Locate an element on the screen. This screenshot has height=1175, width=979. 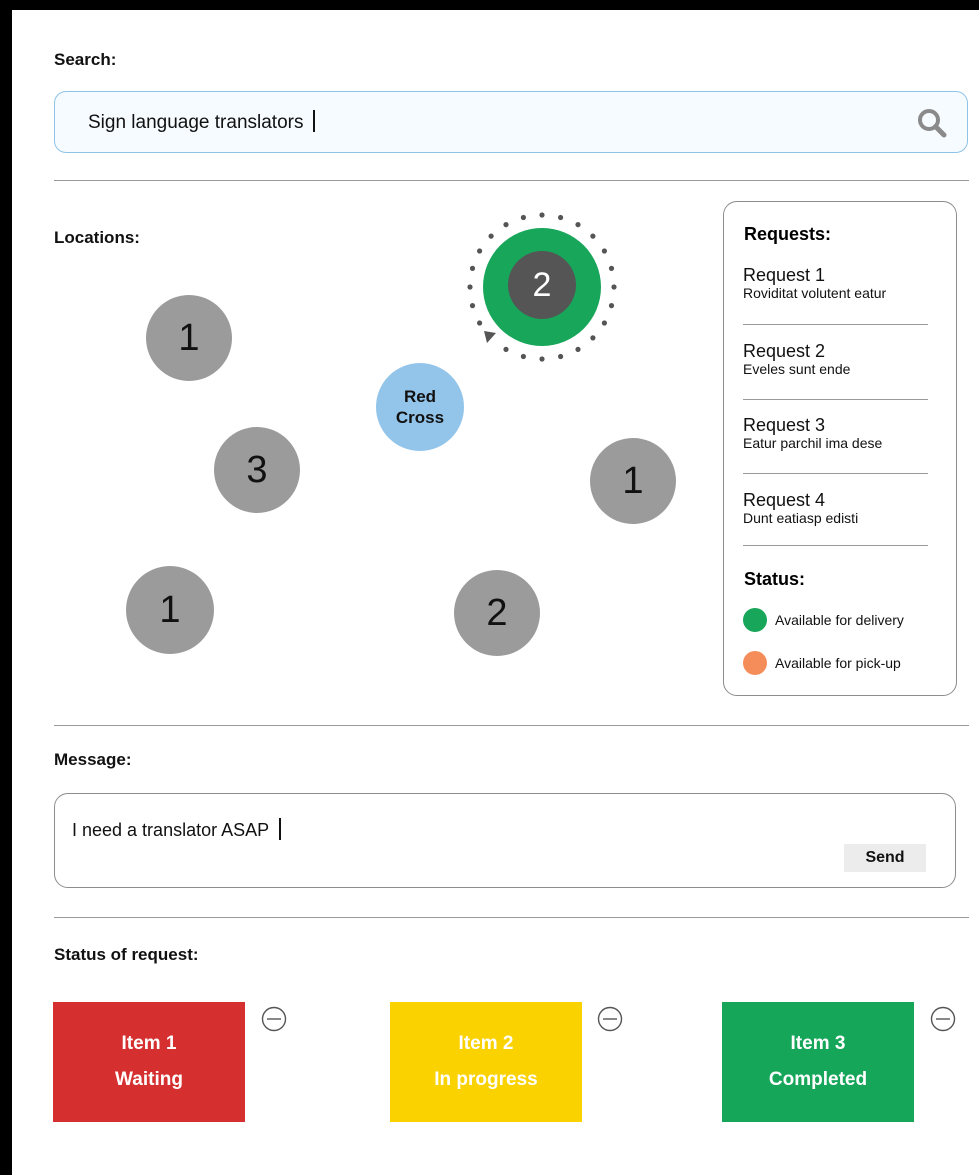
status-card-item: Item 3 is located at coordinates (818, 1043).